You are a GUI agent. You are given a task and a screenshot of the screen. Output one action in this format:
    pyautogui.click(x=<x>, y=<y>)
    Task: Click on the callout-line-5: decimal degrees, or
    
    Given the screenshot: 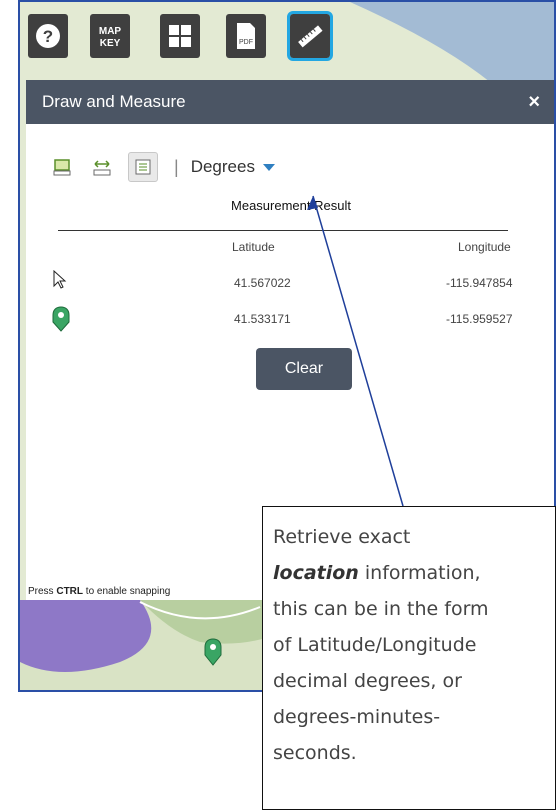 What is the action you would take?
    pyautogui.click(x=367, y=681)
    